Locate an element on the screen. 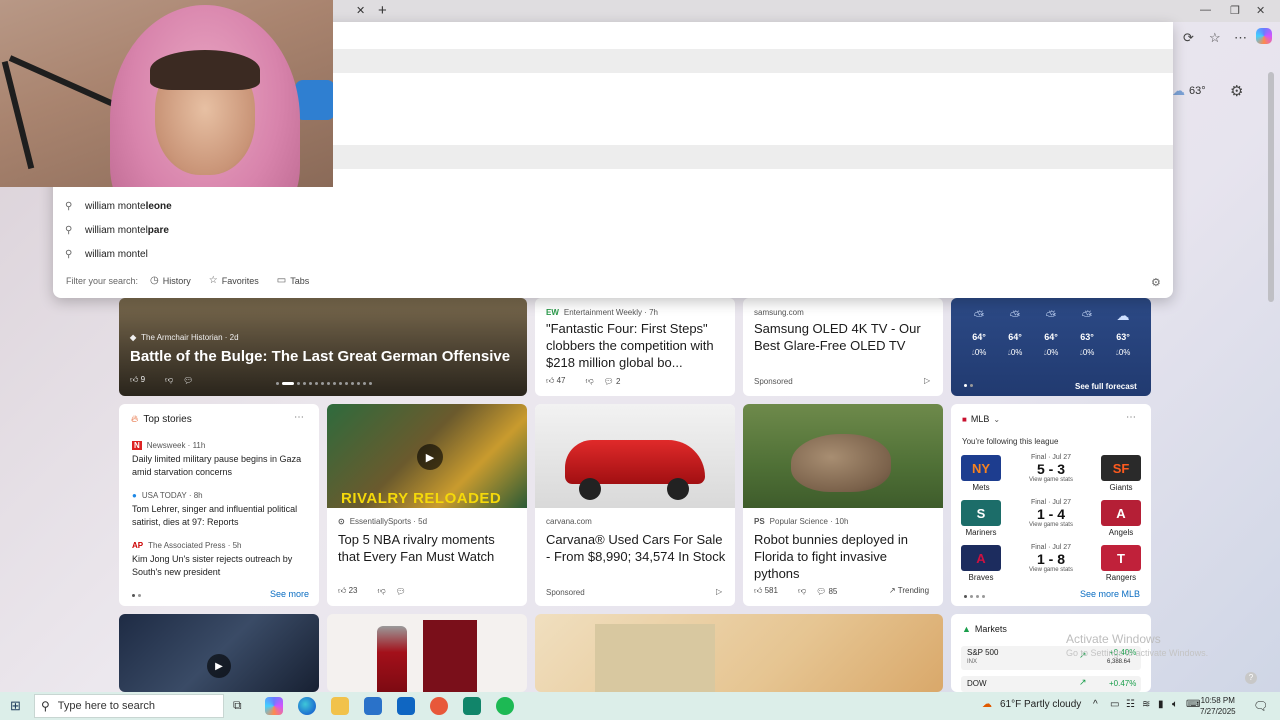 Image resolution: width=1280 pixels, height=720 pixels. car-shape is located at coordinates (635, 462).